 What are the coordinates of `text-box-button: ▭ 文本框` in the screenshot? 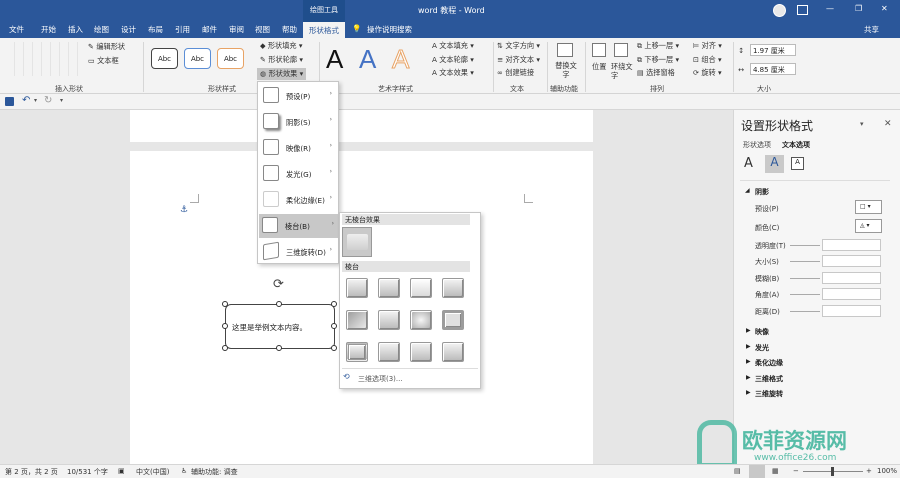 It's located at (103, 61).